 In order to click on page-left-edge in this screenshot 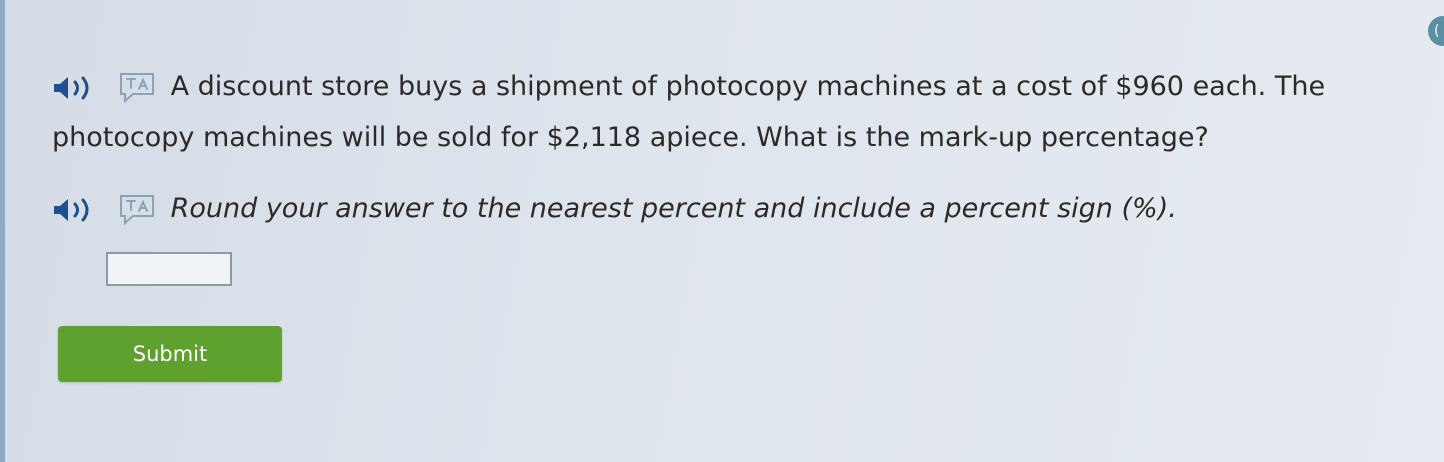, I will do `click(2, 231)`.